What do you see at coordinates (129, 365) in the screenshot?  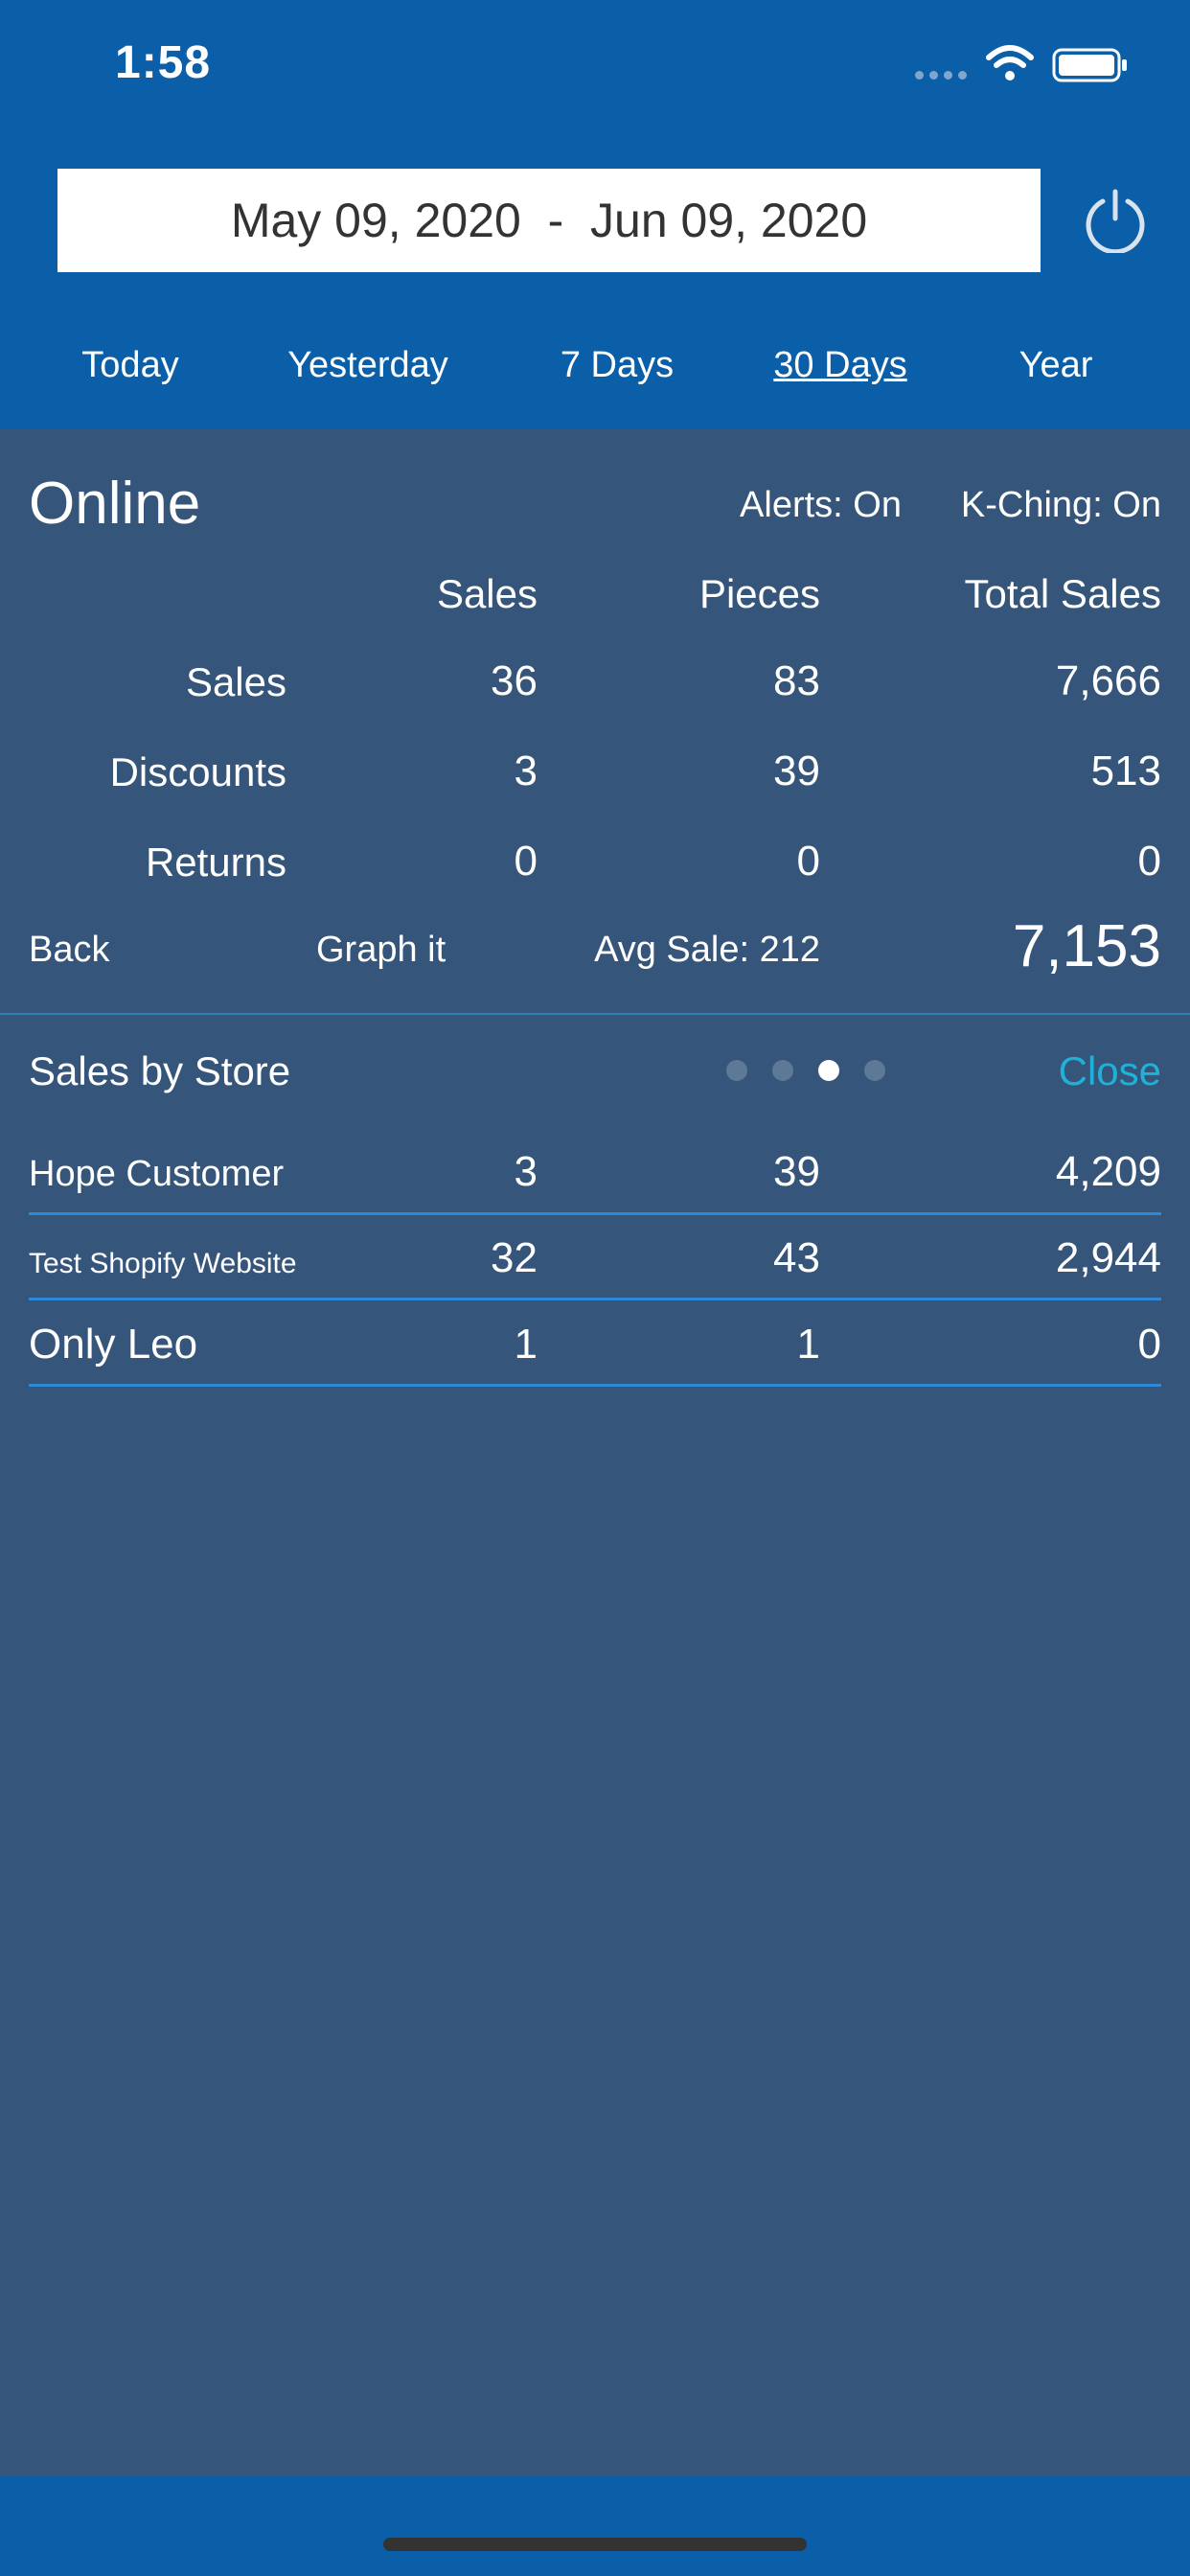 I see `tab-today: Today` at bounding box center [129, 365].